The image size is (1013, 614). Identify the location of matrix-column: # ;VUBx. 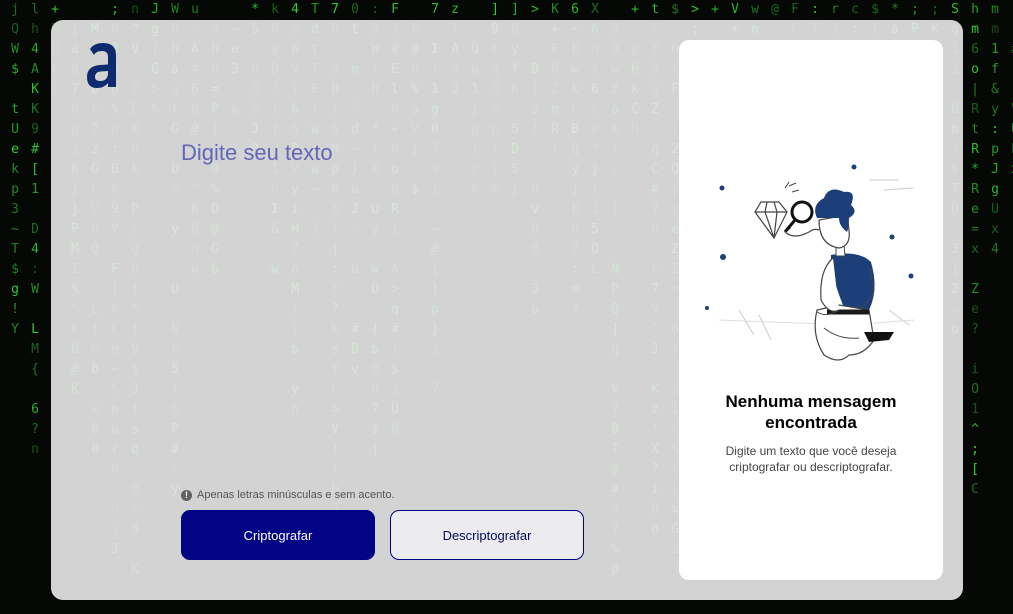
(1010, 307).